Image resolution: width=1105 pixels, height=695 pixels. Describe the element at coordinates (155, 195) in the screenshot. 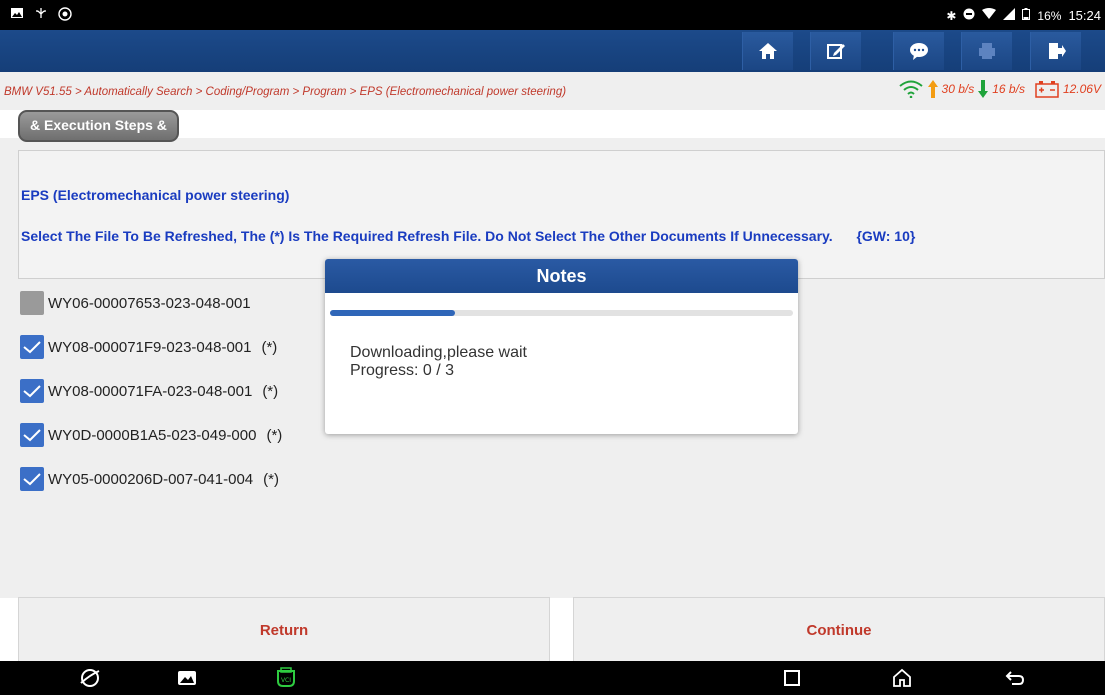

I see `message-title: EPS (Electromechanical power steering)` at that location.